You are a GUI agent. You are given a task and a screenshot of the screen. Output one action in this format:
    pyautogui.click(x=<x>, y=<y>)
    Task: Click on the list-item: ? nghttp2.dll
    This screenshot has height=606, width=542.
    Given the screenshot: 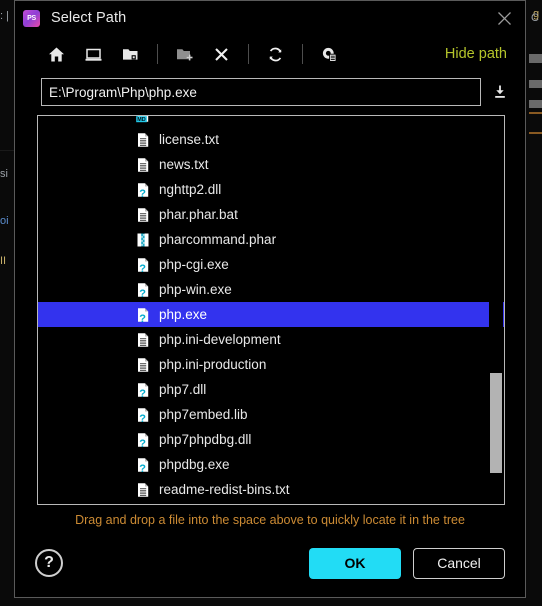 What is the action you would take?
    pyautogui.click(x=271, y=189)
    